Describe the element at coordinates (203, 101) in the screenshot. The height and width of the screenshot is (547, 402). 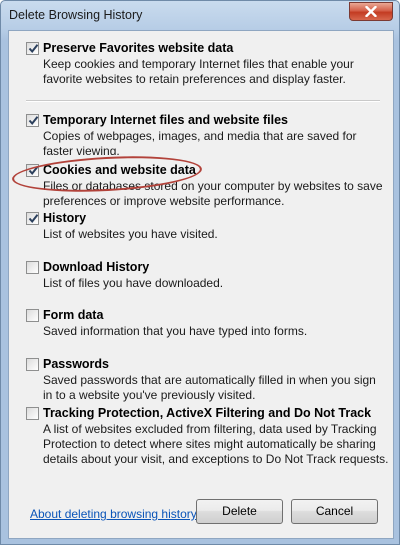
I see `separator` at that location.